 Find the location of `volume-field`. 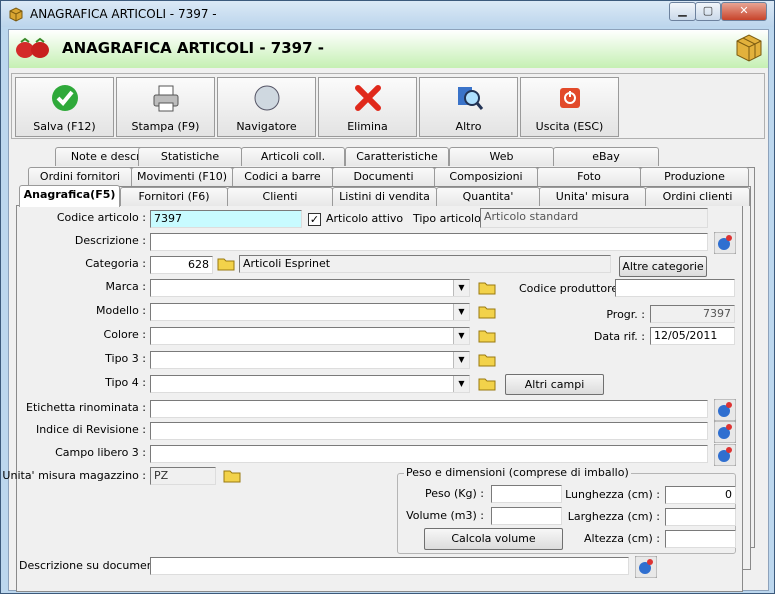

volume-field is located at coordinates (526, 516).